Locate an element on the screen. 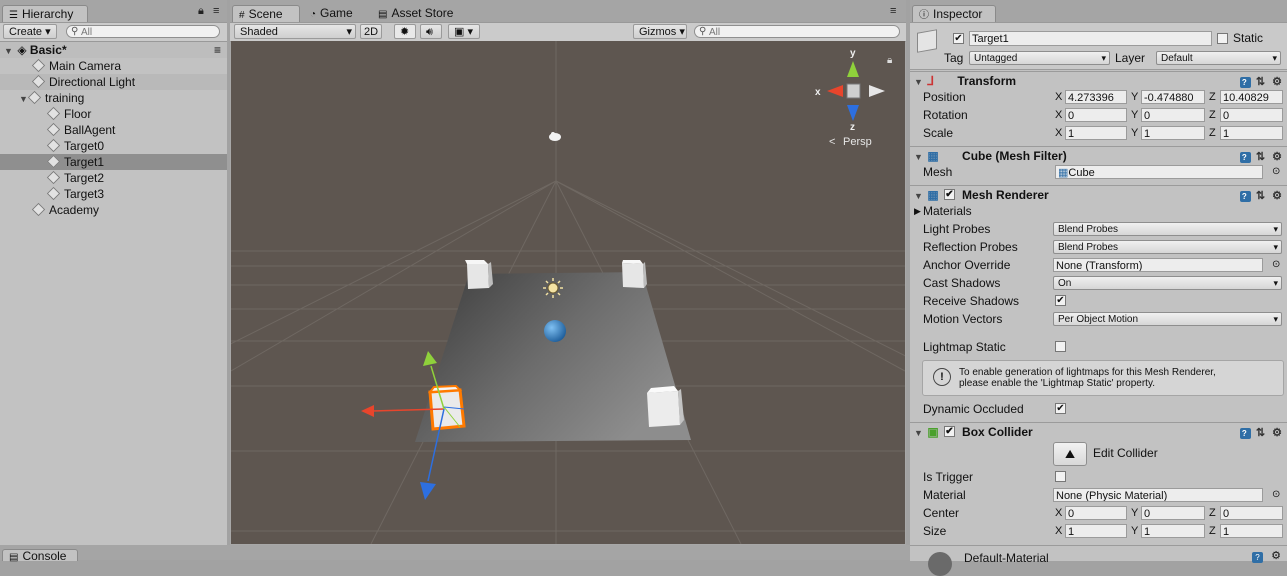  gizmos-dropdown: Gizmos ▾ is located at coordinates (660, 31).